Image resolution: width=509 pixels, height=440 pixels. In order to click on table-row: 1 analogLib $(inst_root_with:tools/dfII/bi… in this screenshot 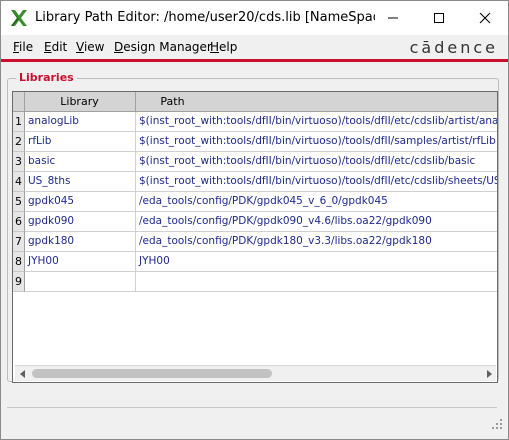, I will do `click(255, 122)`.